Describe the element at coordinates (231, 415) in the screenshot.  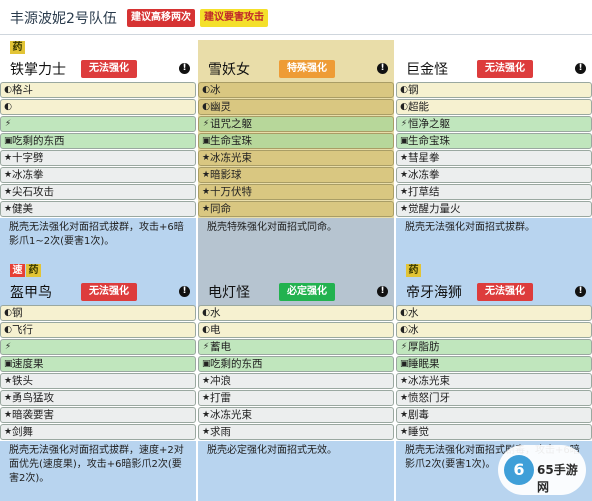
I see `move-name: 冰冻光束` at that location.